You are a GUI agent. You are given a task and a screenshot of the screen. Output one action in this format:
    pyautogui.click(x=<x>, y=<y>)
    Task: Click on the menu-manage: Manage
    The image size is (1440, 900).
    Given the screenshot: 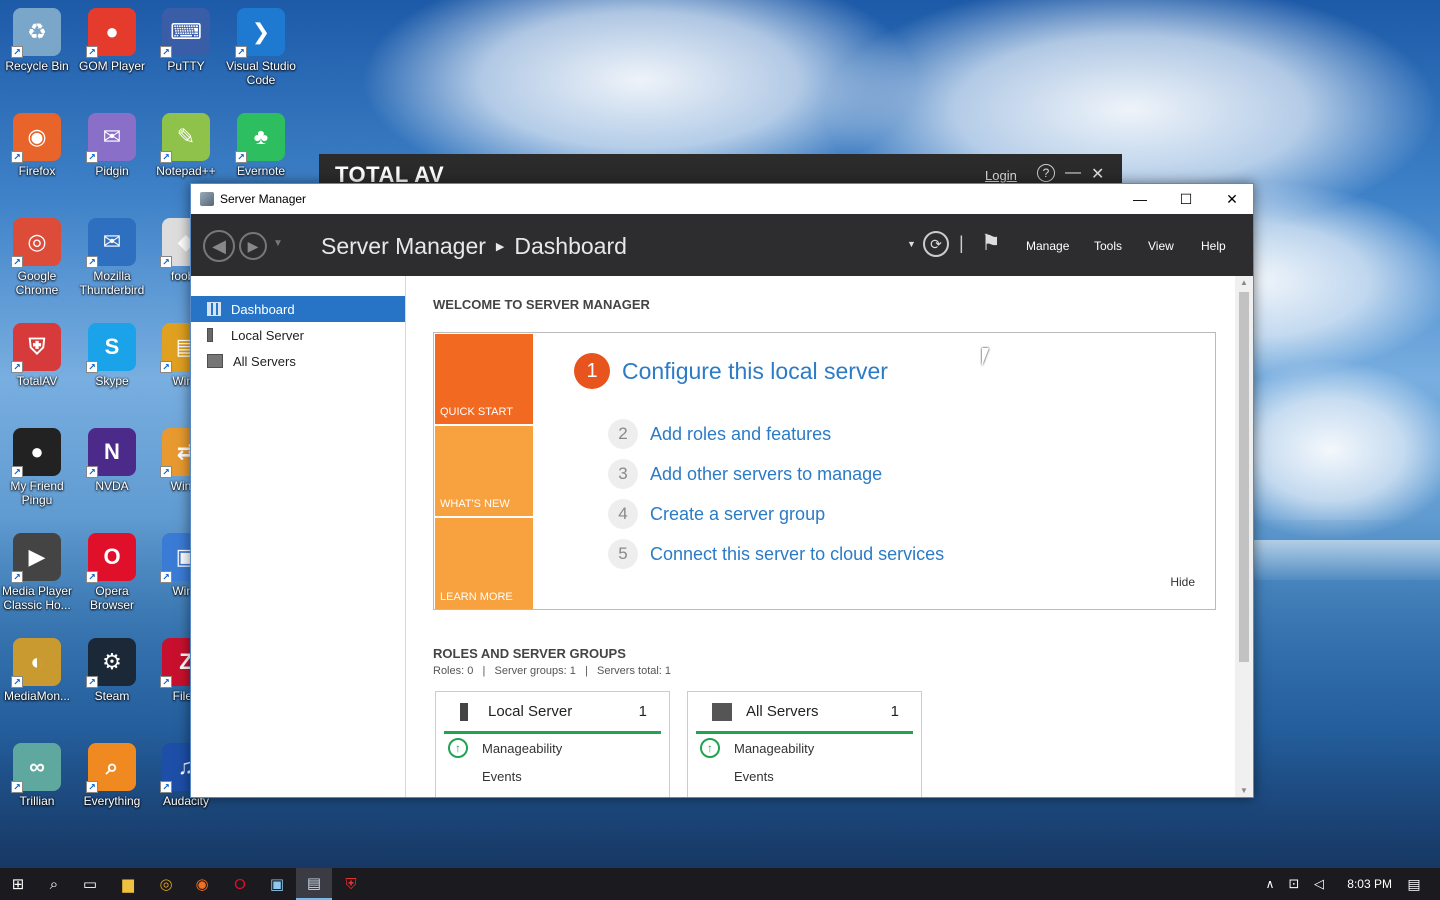 What is the action you would take?
    pyautogui.click(x=1047, y=246)
    